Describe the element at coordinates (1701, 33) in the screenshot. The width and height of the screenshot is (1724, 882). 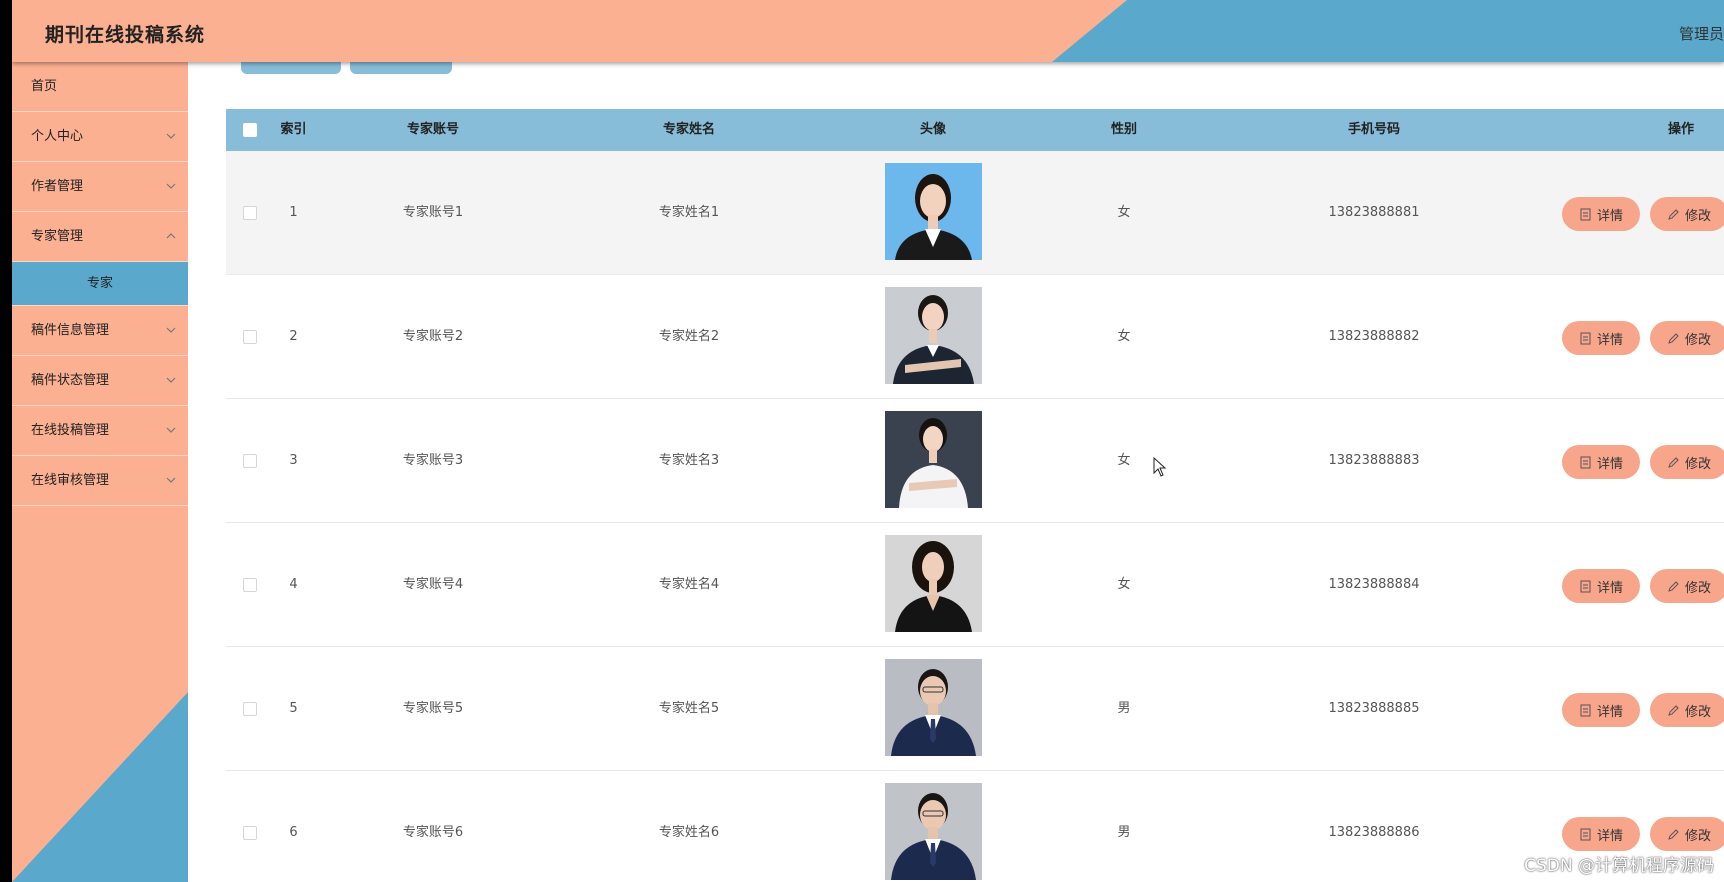
I see `user-label: 管理员` at that location.